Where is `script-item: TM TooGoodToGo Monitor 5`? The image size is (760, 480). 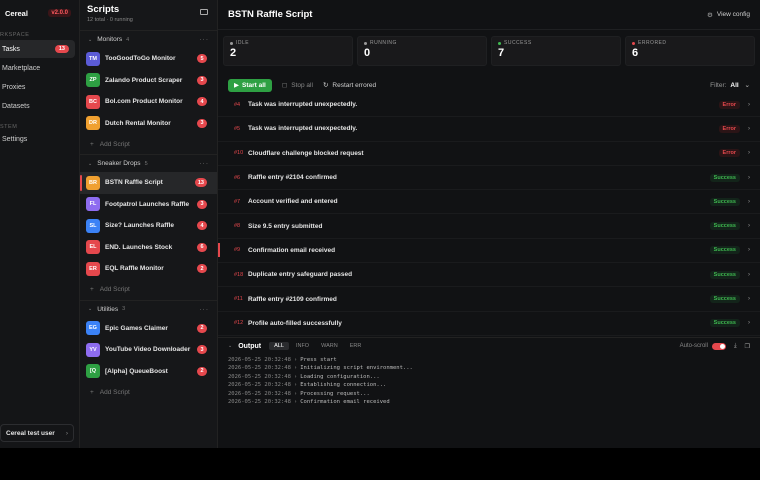 script-item: TM TooGoodToGo Monitor 5 is located at coordinates (148, 59).